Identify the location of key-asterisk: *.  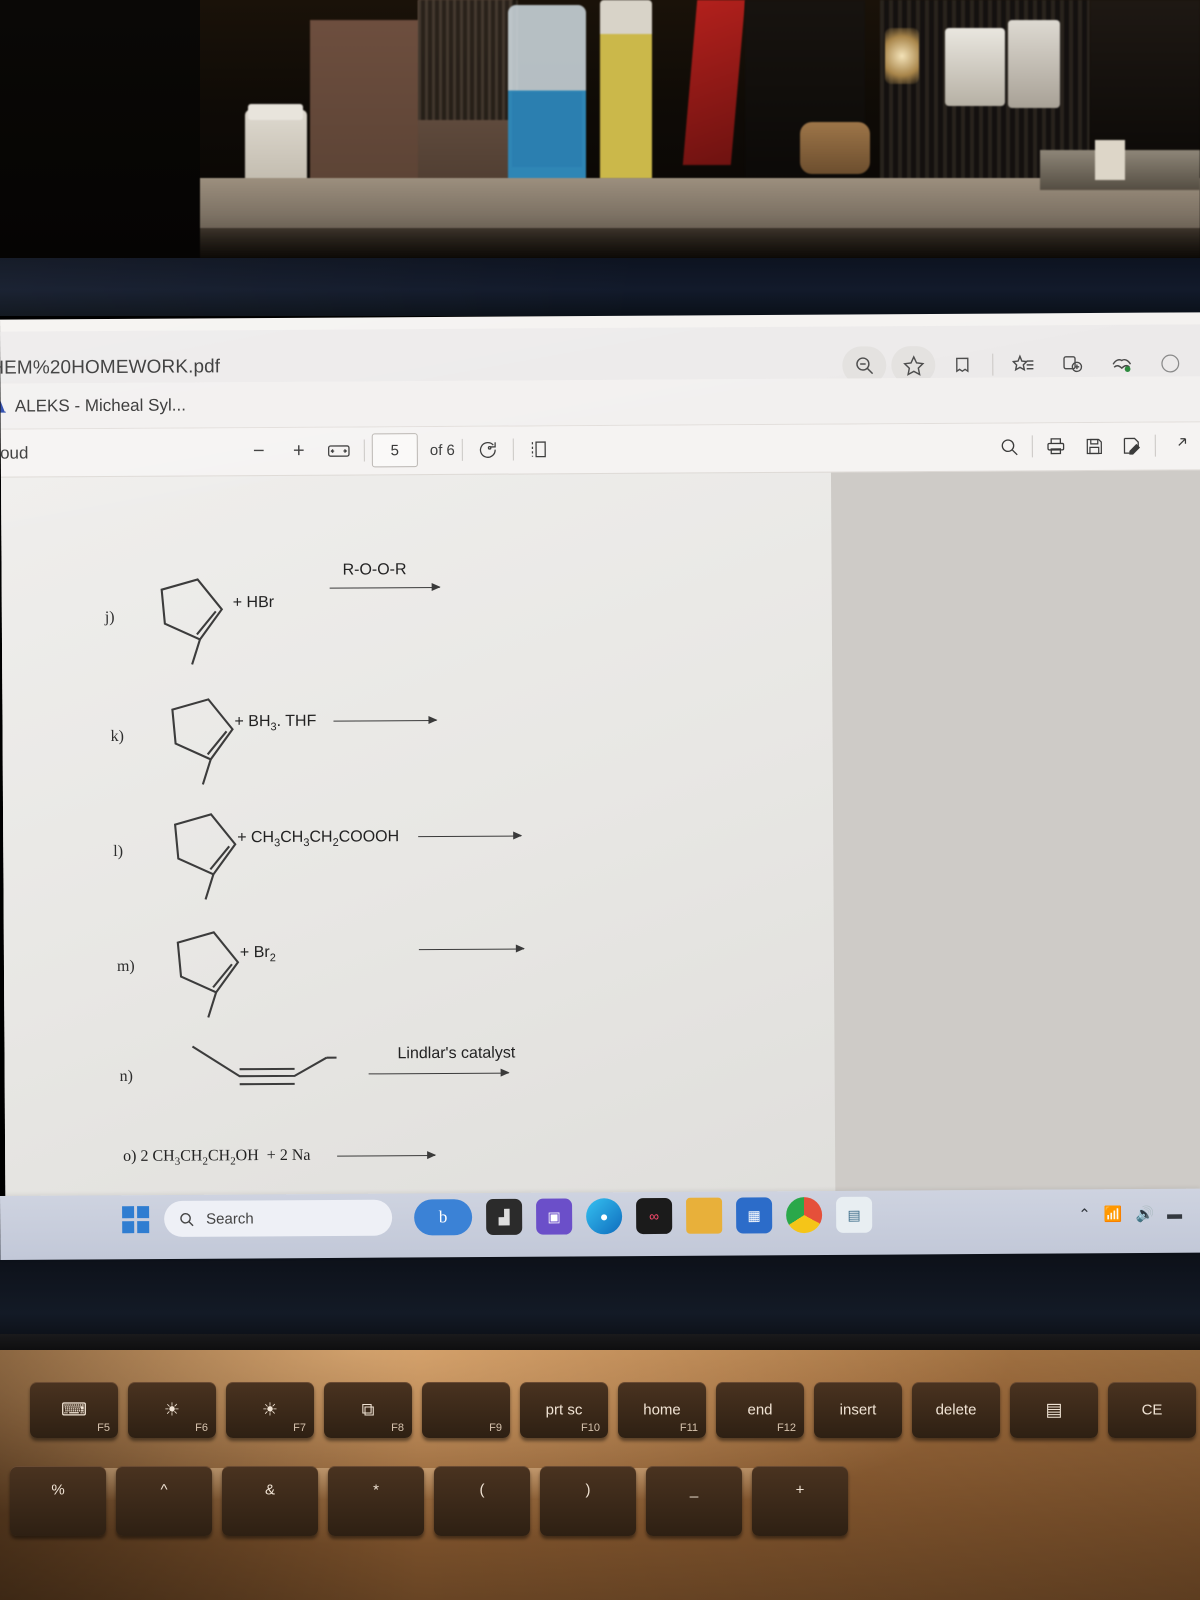
(376, 1501).